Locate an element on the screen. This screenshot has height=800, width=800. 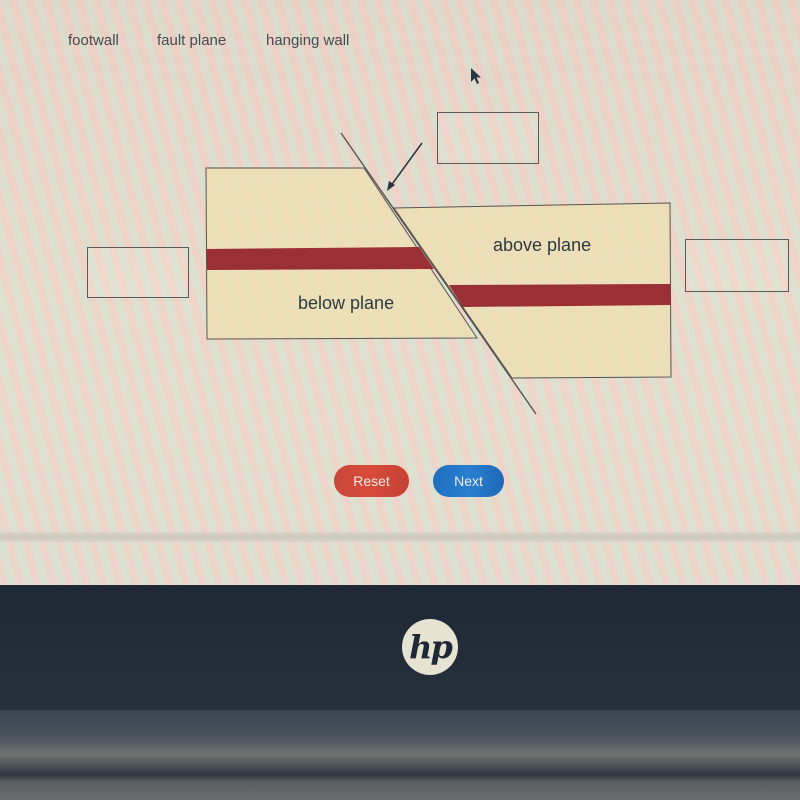
above-plane-label: above plane is located at coordinates (542, 245).